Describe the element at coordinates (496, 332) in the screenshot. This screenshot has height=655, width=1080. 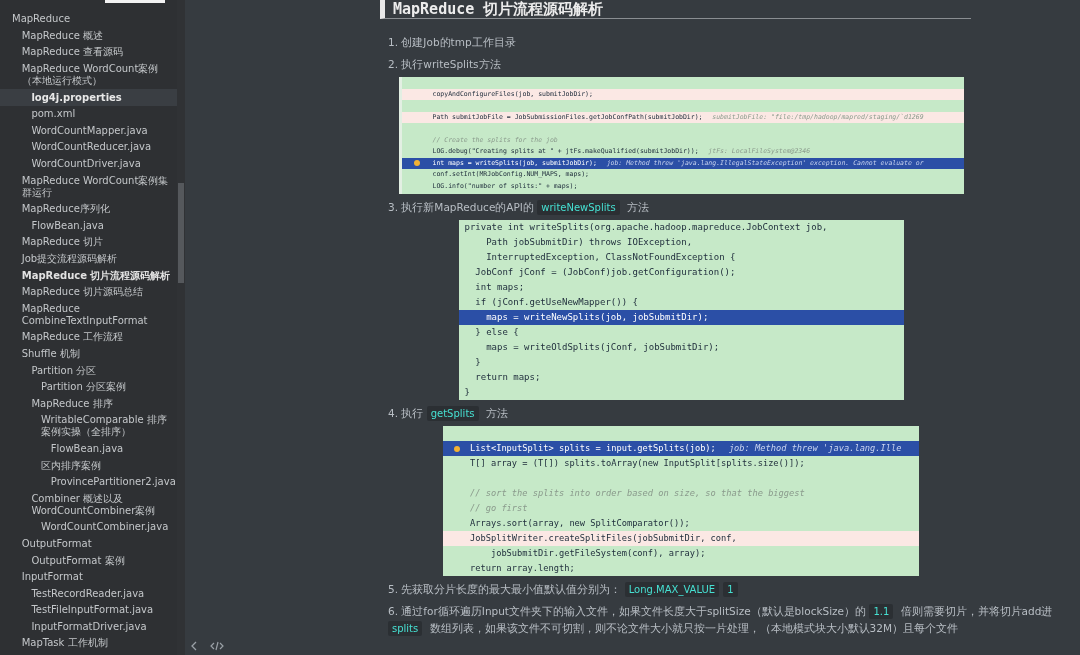
I see `code-line: } else {` at that location.